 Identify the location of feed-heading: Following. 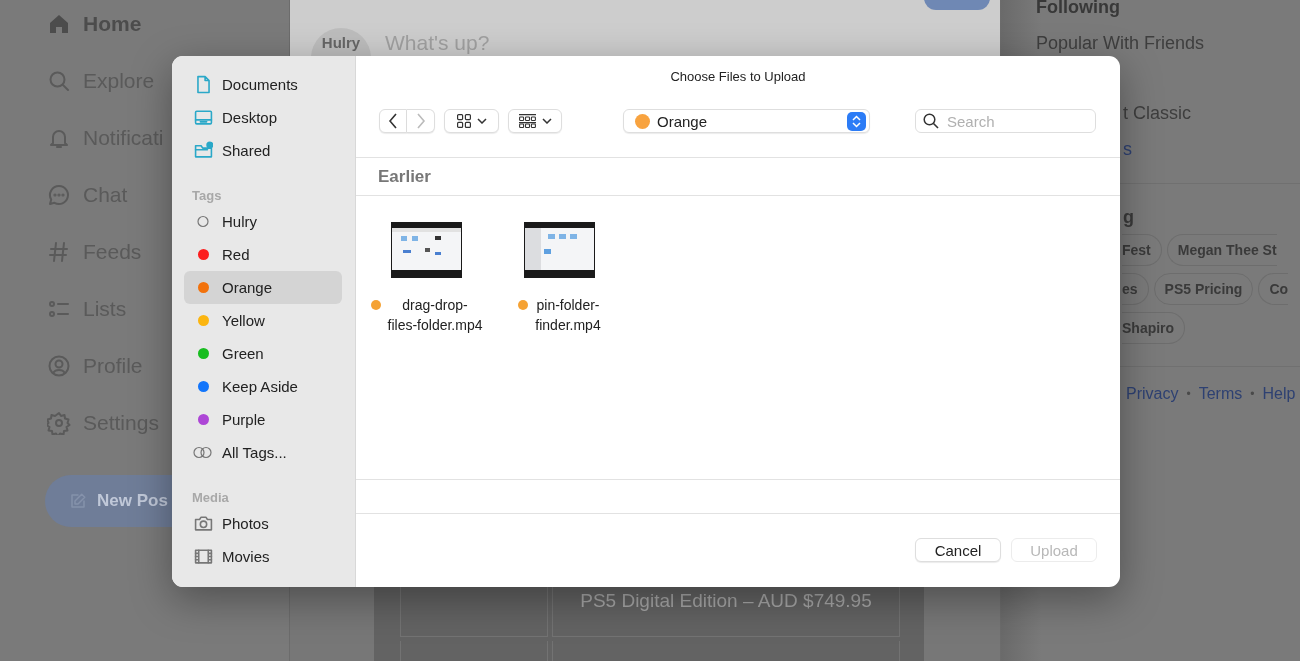
(1078, 9).